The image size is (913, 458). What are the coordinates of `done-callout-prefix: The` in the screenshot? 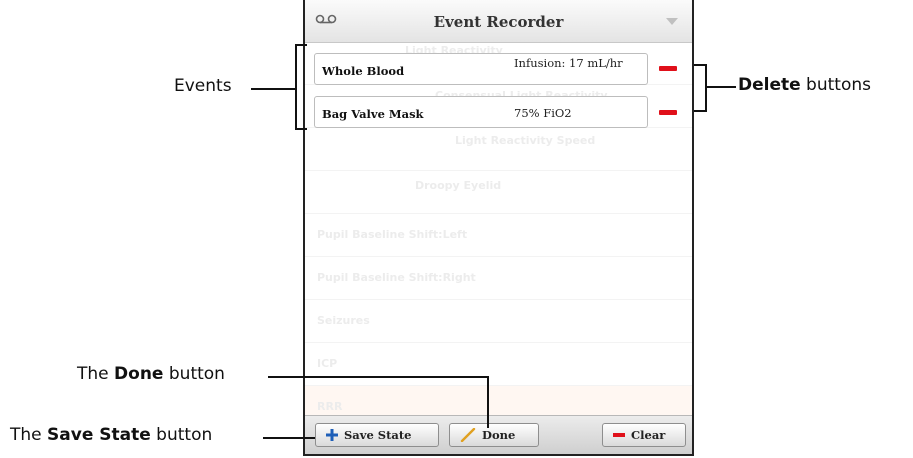 It's located at (96, 374).